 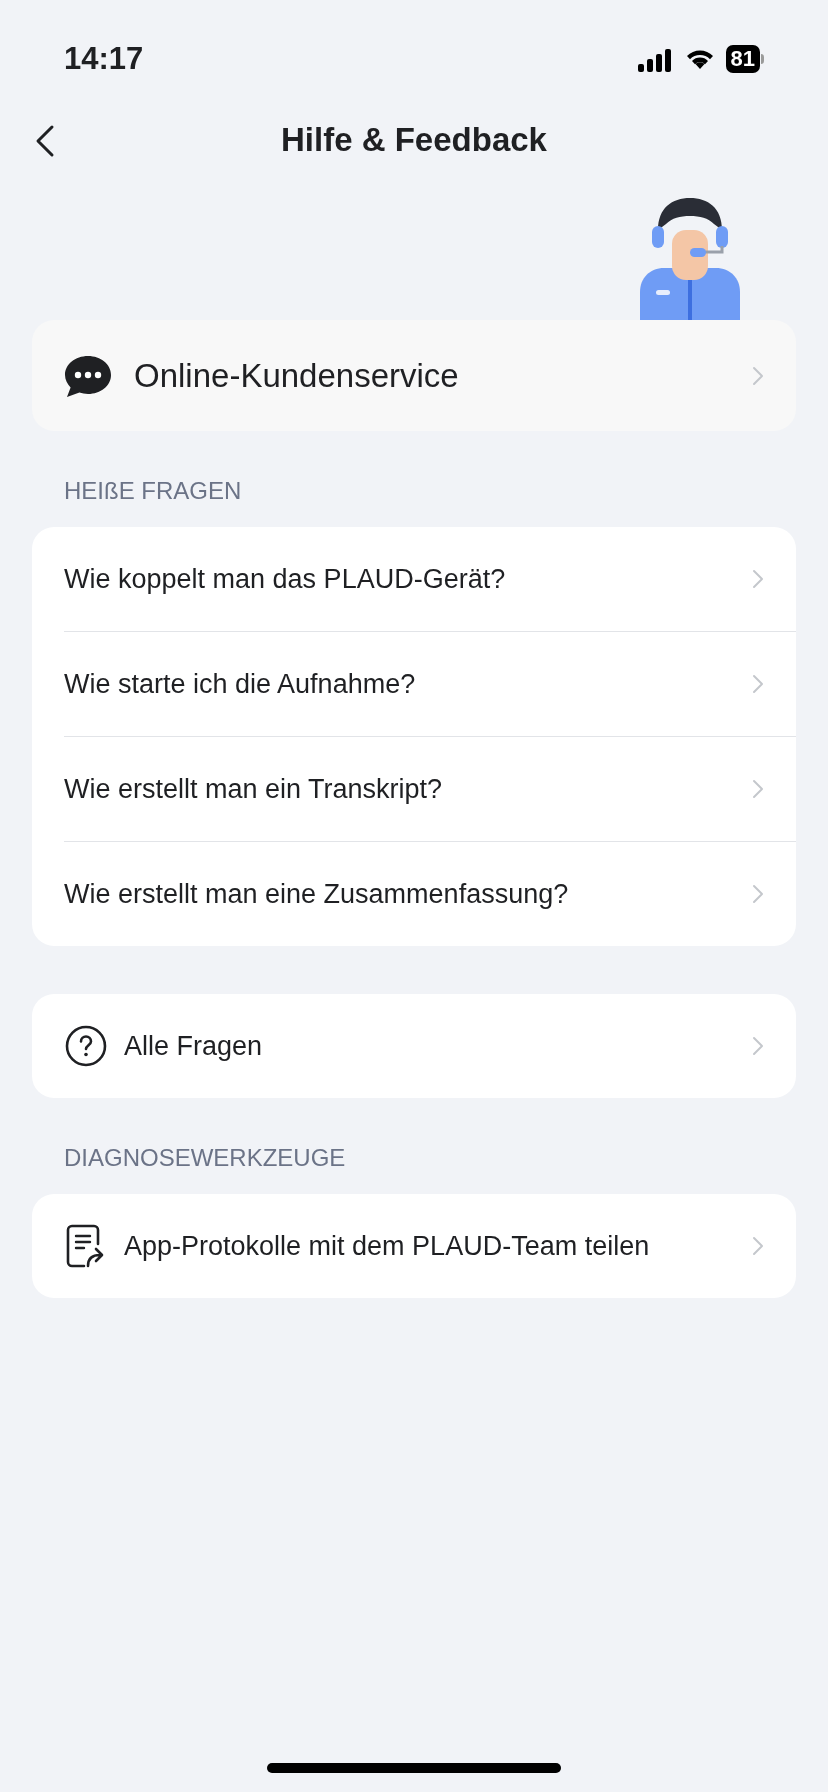 I want to click on status-time: 14:17, so click(x=104, y=58).